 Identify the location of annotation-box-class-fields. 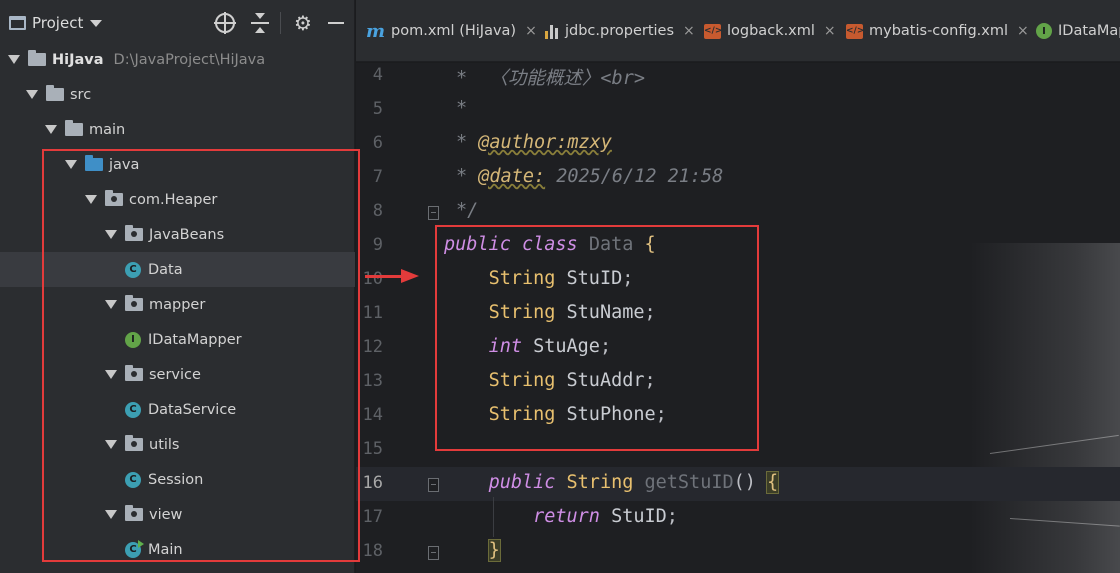
(597, 338).